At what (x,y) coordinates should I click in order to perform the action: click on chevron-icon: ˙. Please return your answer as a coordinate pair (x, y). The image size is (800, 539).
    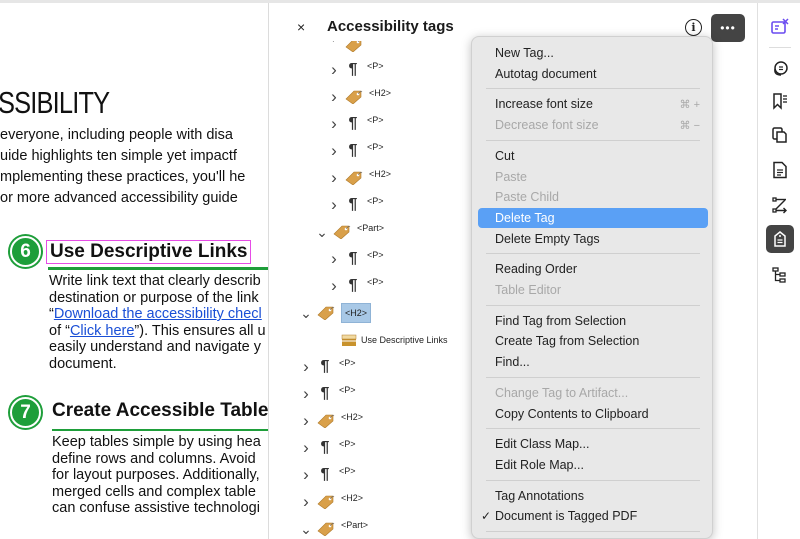
    Looking at the image, I should click on (334, 46).